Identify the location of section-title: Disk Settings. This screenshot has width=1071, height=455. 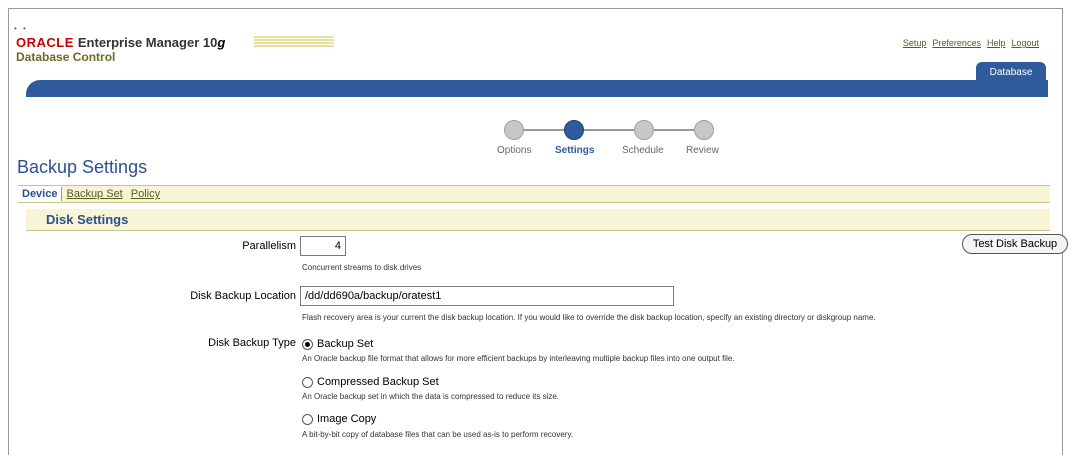
(538, 220).